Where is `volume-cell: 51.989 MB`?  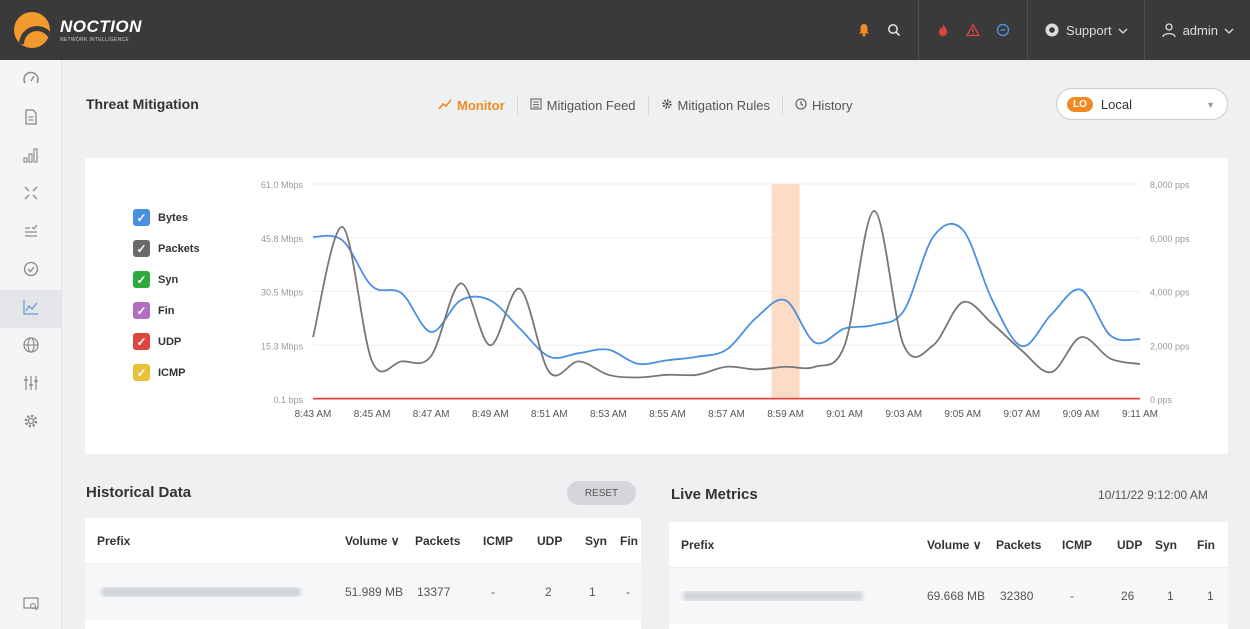
volume-cell: 51.989 MB is located at coordinates (374, 592).